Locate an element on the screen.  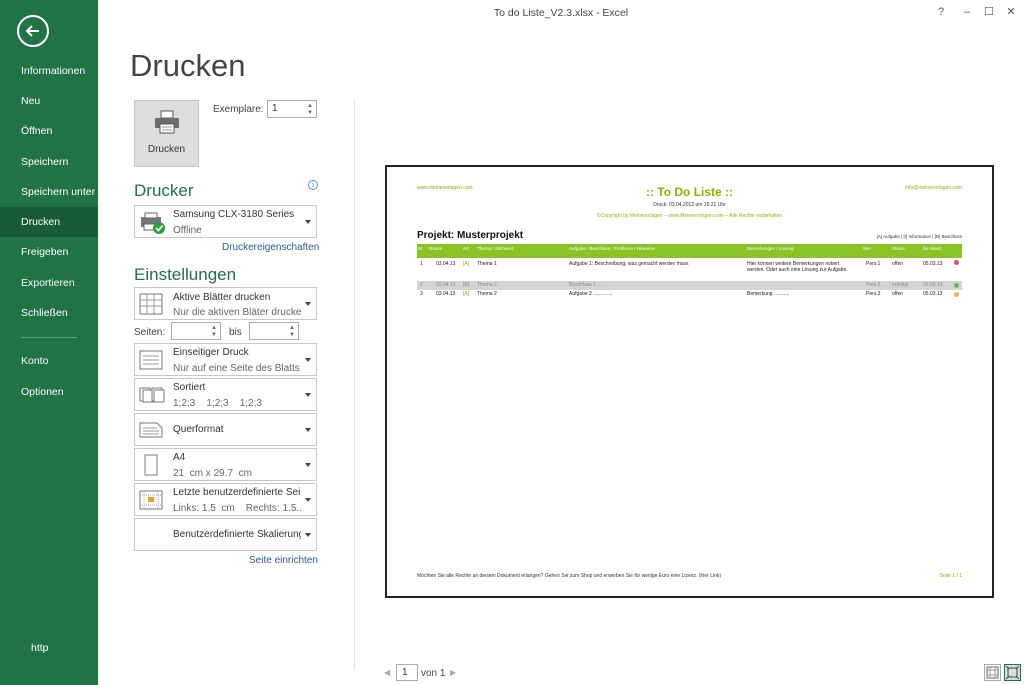
copies-label: Exemplare: is located at coordinates (238, 109).